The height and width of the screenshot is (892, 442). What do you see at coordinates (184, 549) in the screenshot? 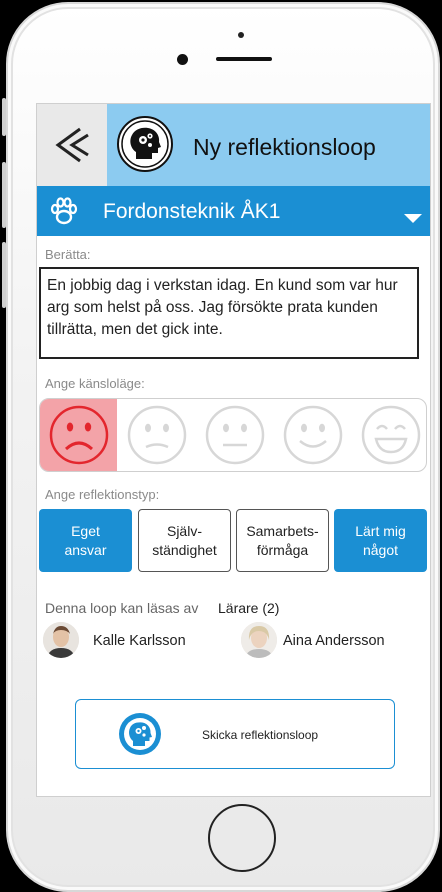
I see `type-button-line2: ständighet` at bounding box center [184, 549].